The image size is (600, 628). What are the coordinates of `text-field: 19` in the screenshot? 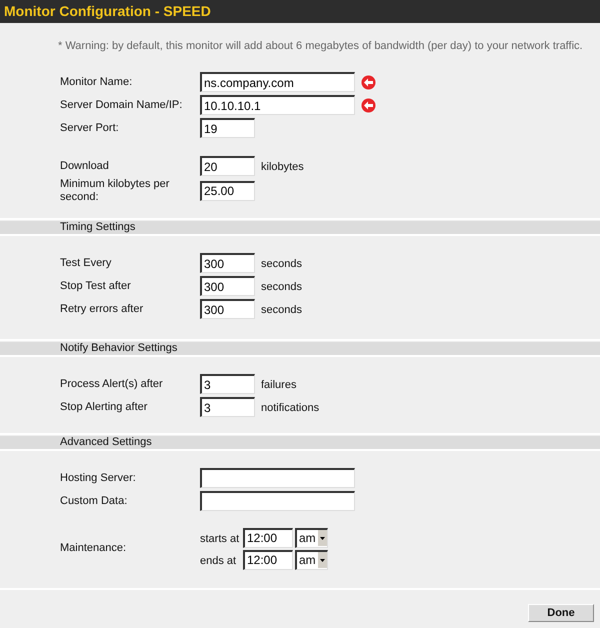 It's located at (227, 128).